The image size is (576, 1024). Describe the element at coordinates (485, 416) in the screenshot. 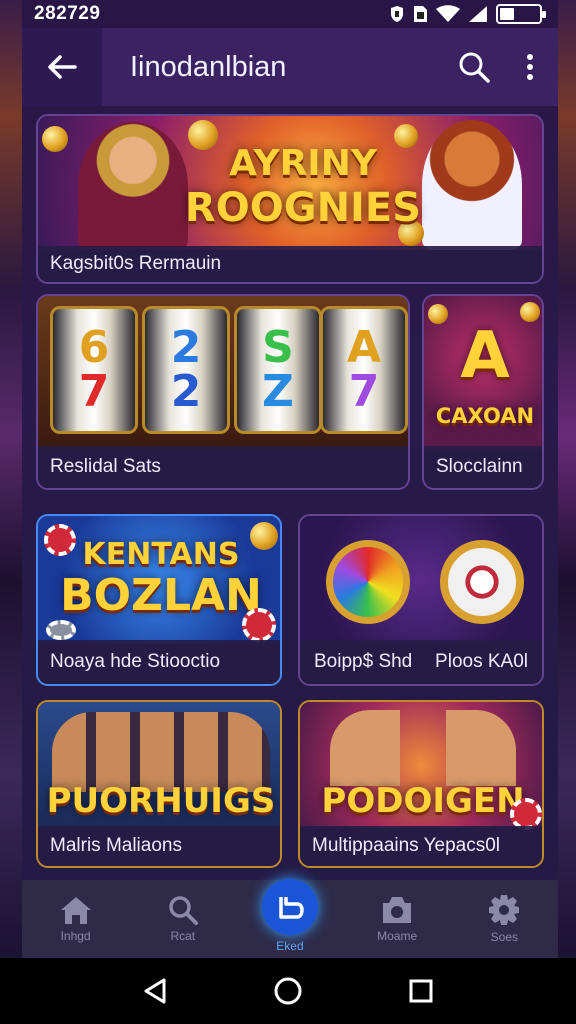

I see `cayan-title: CAXOAN` at that location.